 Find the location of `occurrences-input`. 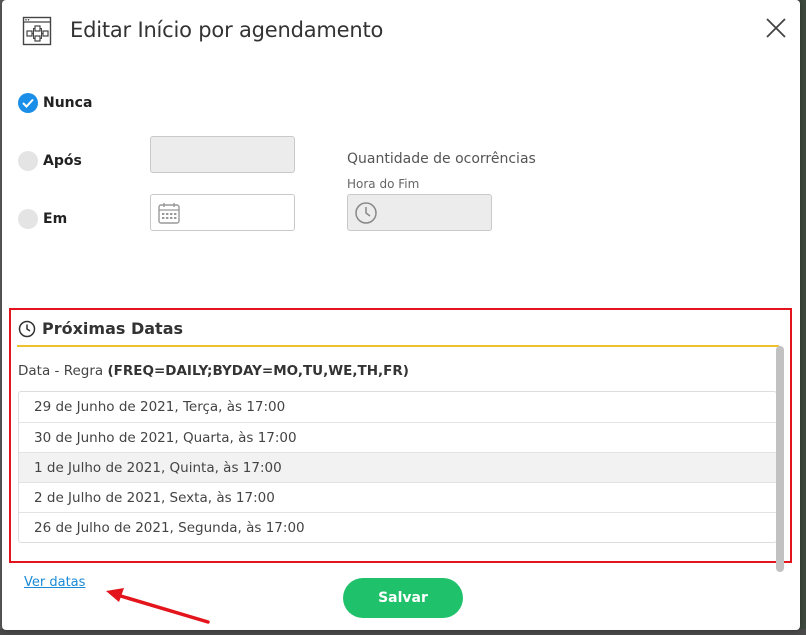

occurrences-input is located at coordinates (222, 154).